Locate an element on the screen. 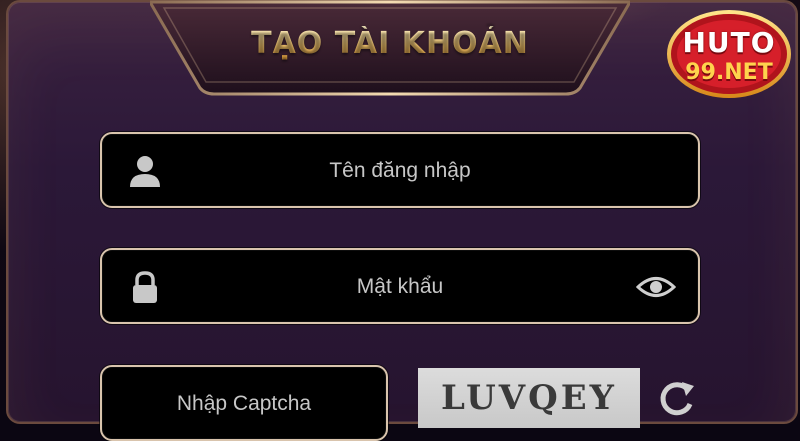 The height and width of the screenshot is (441, 800). eye-icon is located at coordinates (656, 287).